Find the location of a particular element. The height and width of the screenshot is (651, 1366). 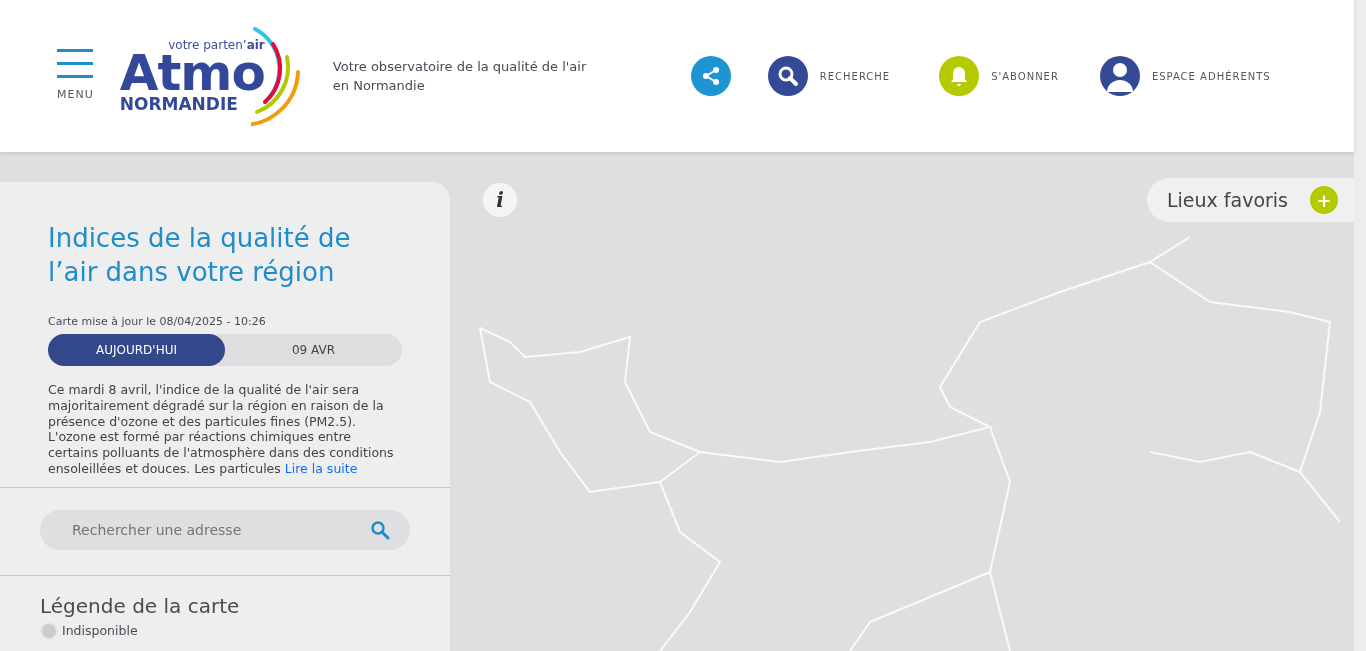

logo-region: NORMANDIE is located at coordinates (179, 104).